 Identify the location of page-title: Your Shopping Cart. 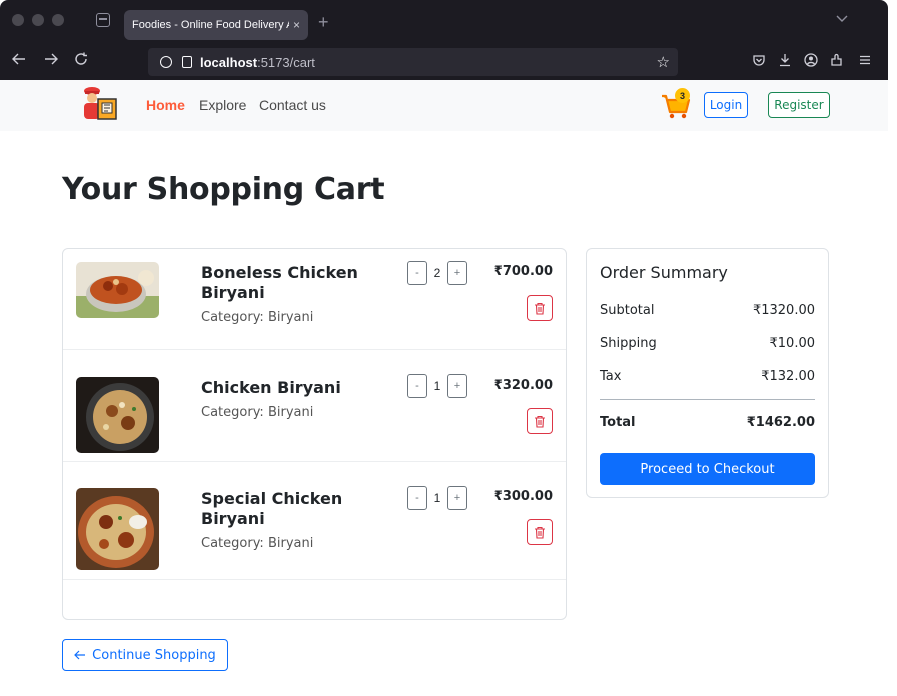
(223, 189).